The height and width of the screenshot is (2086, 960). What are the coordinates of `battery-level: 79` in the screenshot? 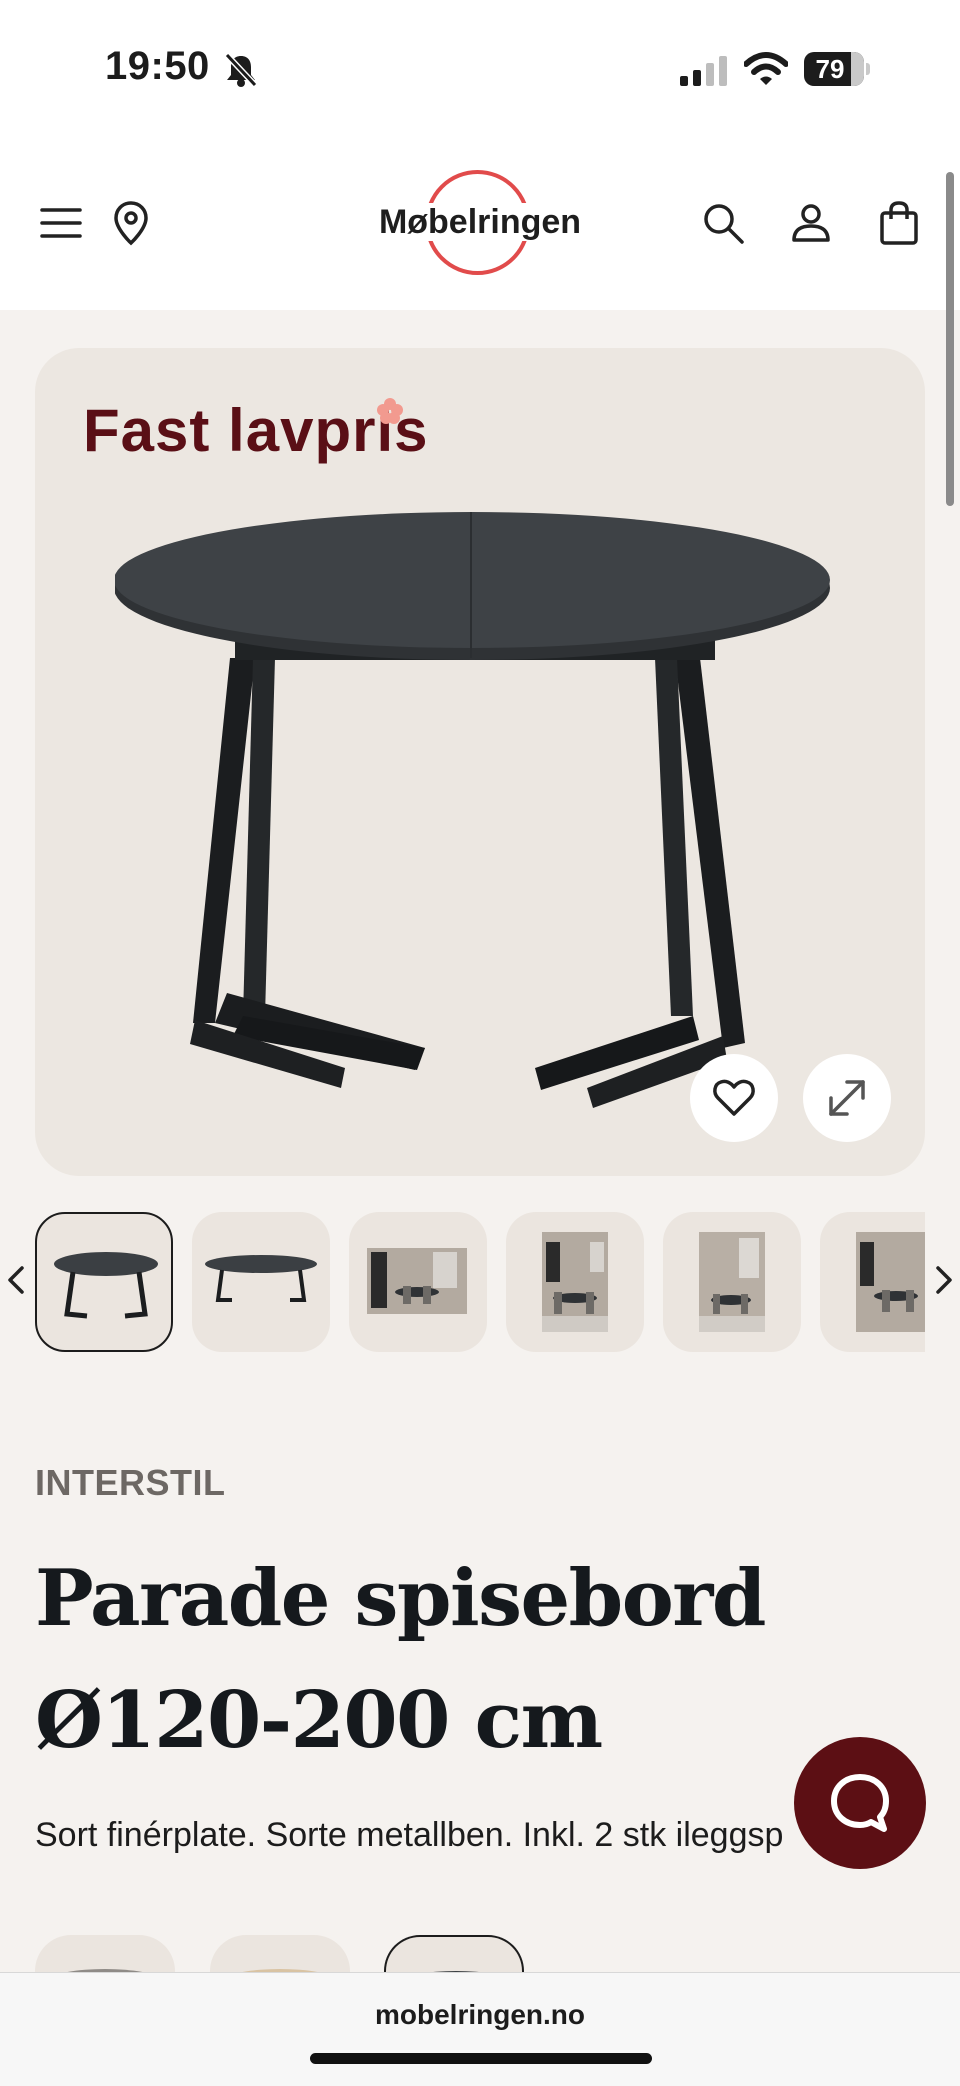 It's located at (830, 69).